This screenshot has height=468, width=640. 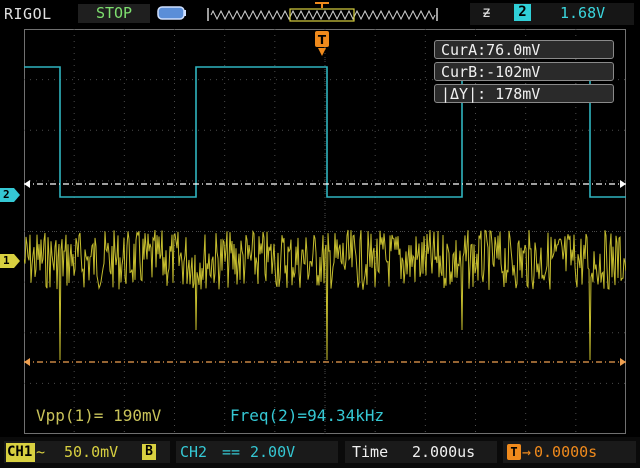 I want to click on trigger-status-panel, so click(x=552, y=14).